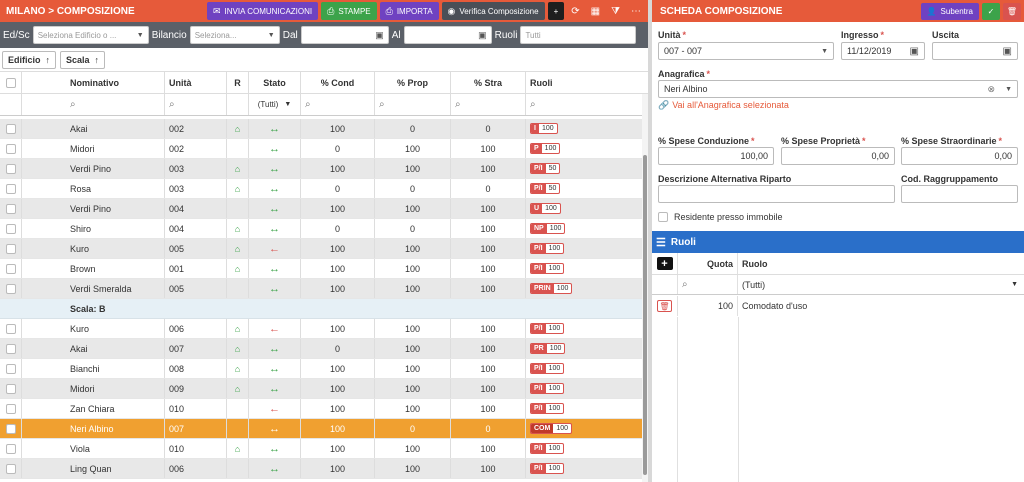  I want to click on subentra-button: 👤 Subentra, so click(949, 11).